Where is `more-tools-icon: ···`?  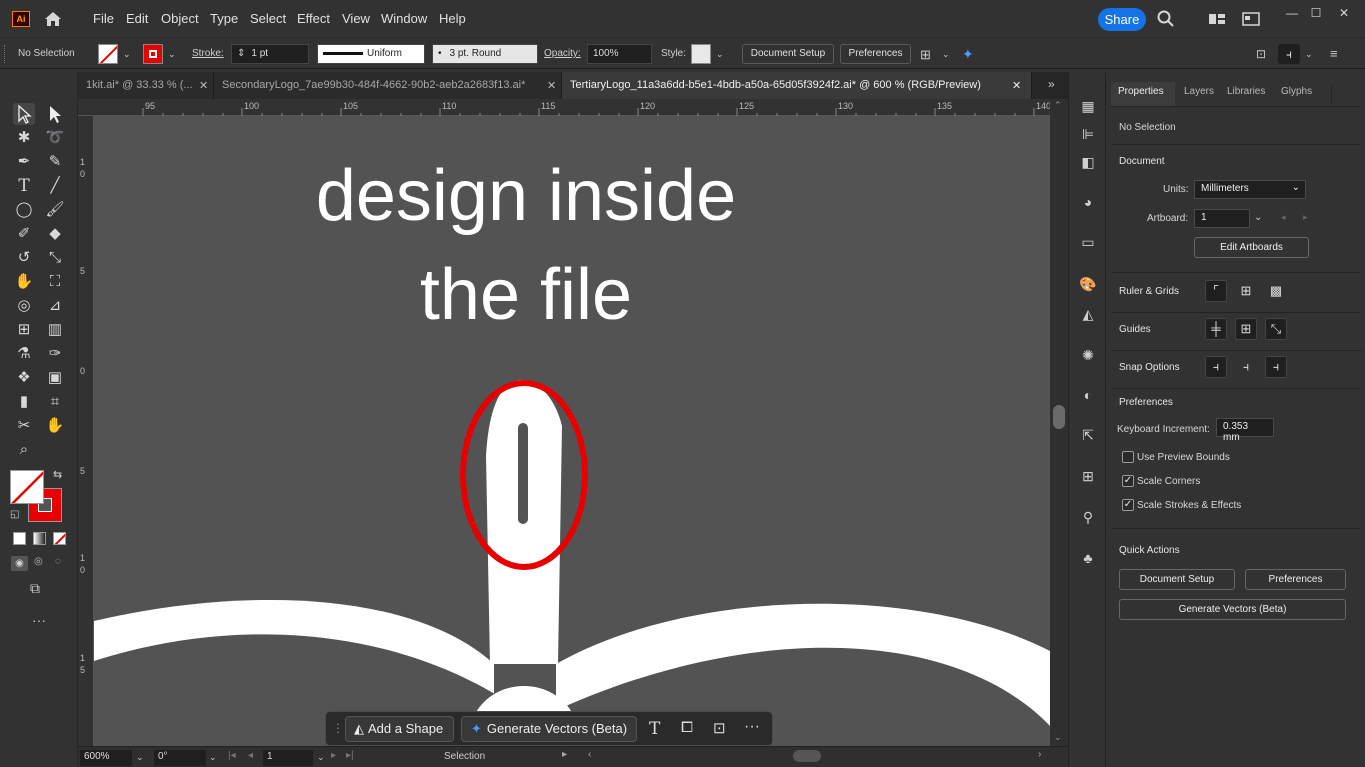
more-tools-icon: ··· is located at coordinates (39, 620).